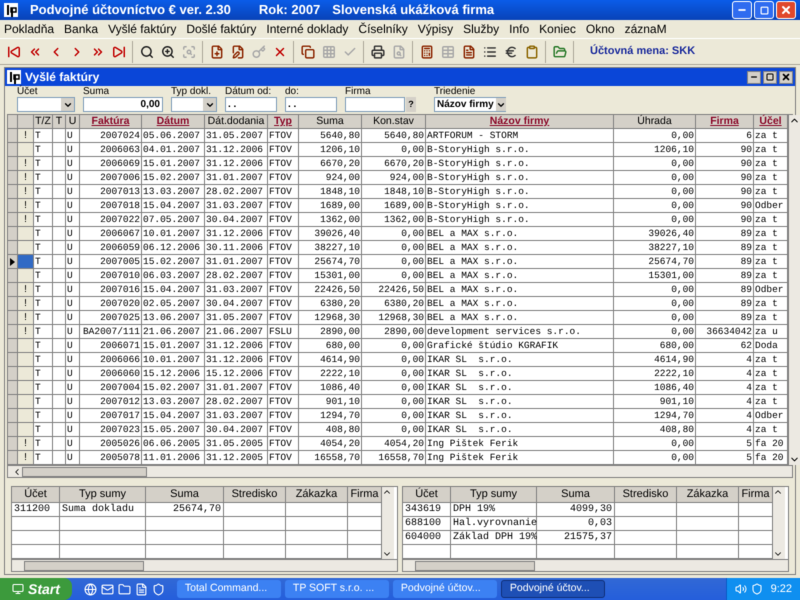 This screenshot has height=600, width=800. I want to click on start-button: Start, so click(36, 589).